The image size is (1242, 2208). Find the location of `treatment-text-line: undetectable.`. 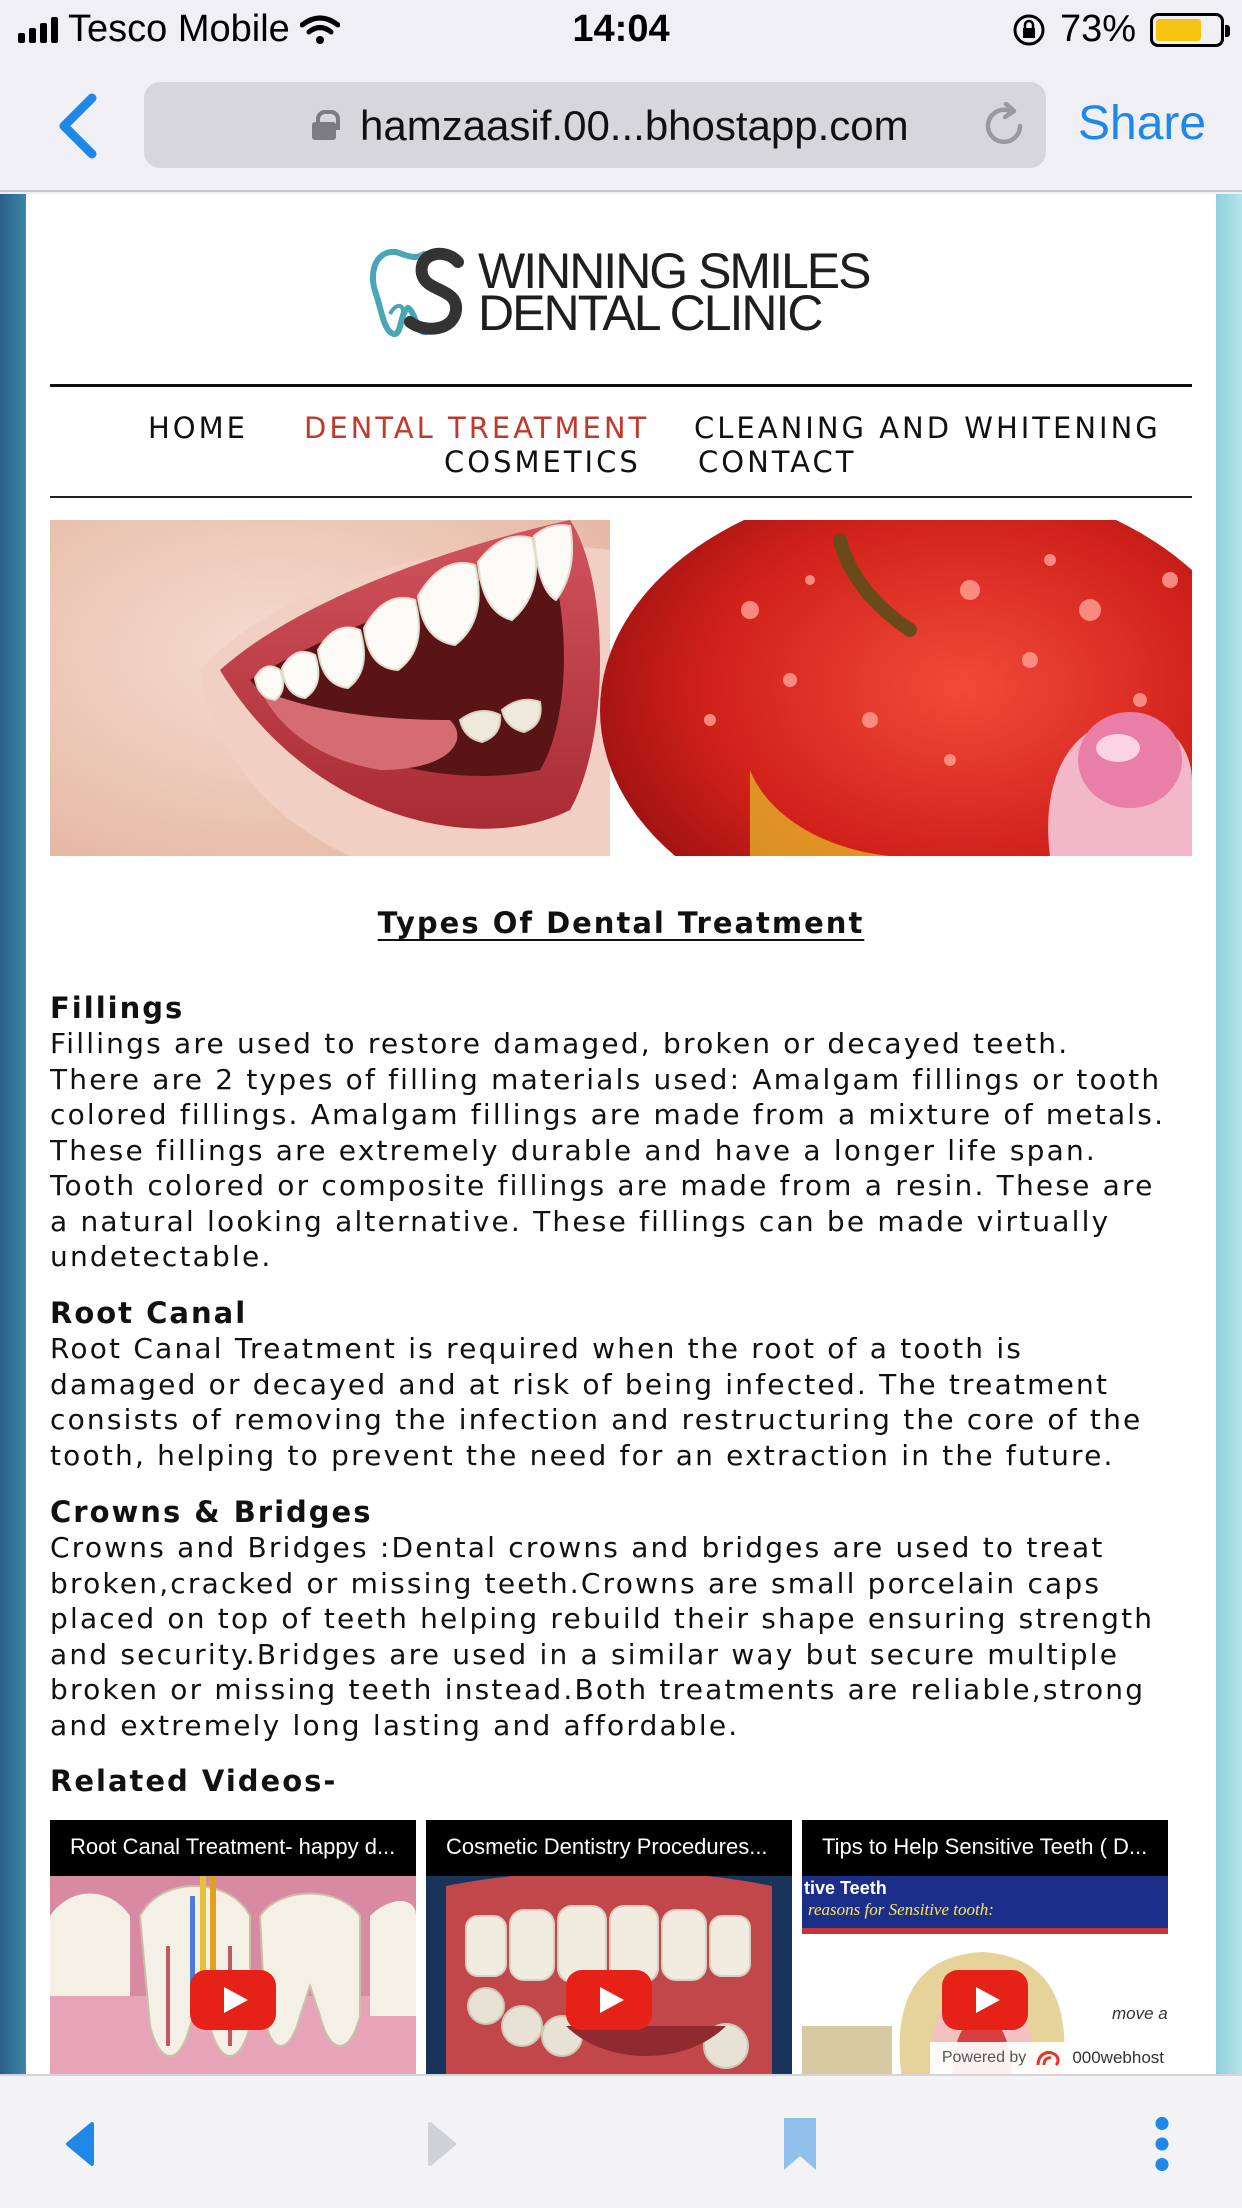

treatment-text-line: undetectable. is located at coordinates (161, 1256).